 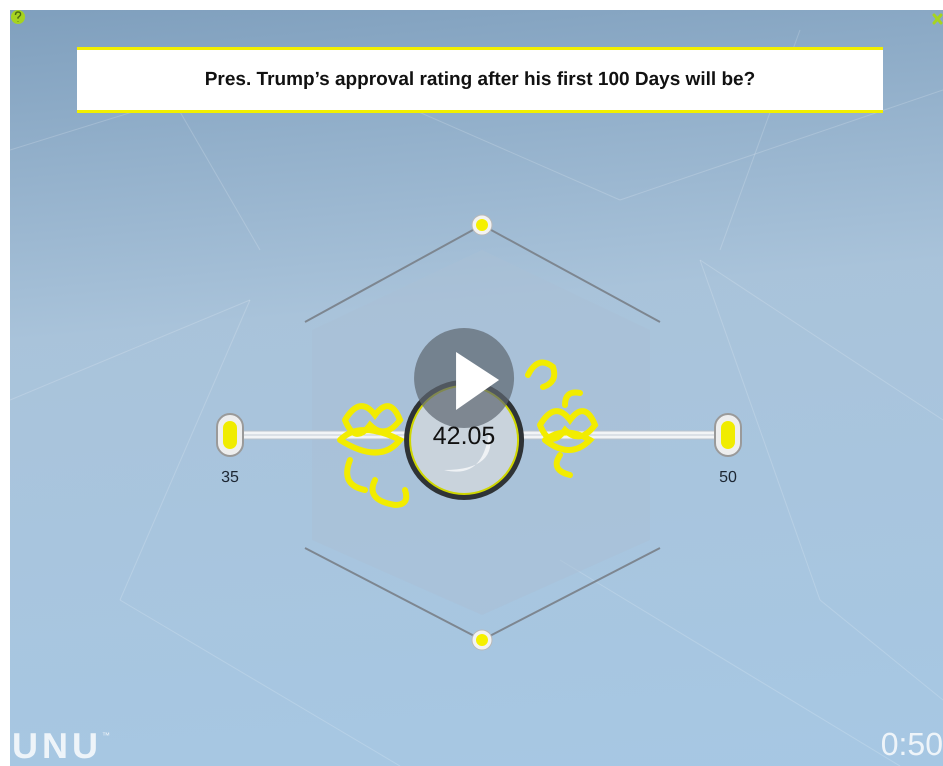 What do you see at coordinates (937, 19) in the screenshot?
I see `close-icon` at bounding box center [937, 19].